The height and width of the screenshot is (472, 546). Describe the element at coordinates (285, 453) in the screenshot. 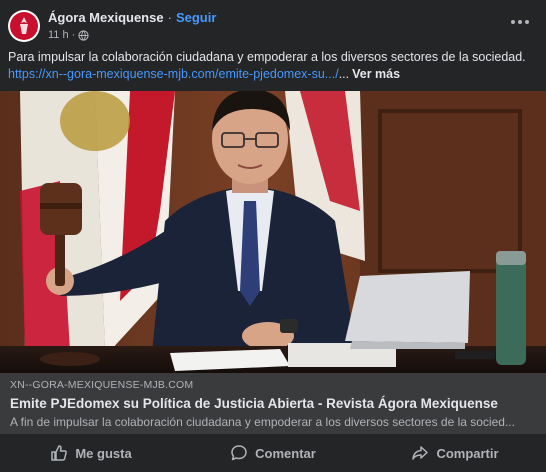

I see `comment-label: Comentar` at that location.